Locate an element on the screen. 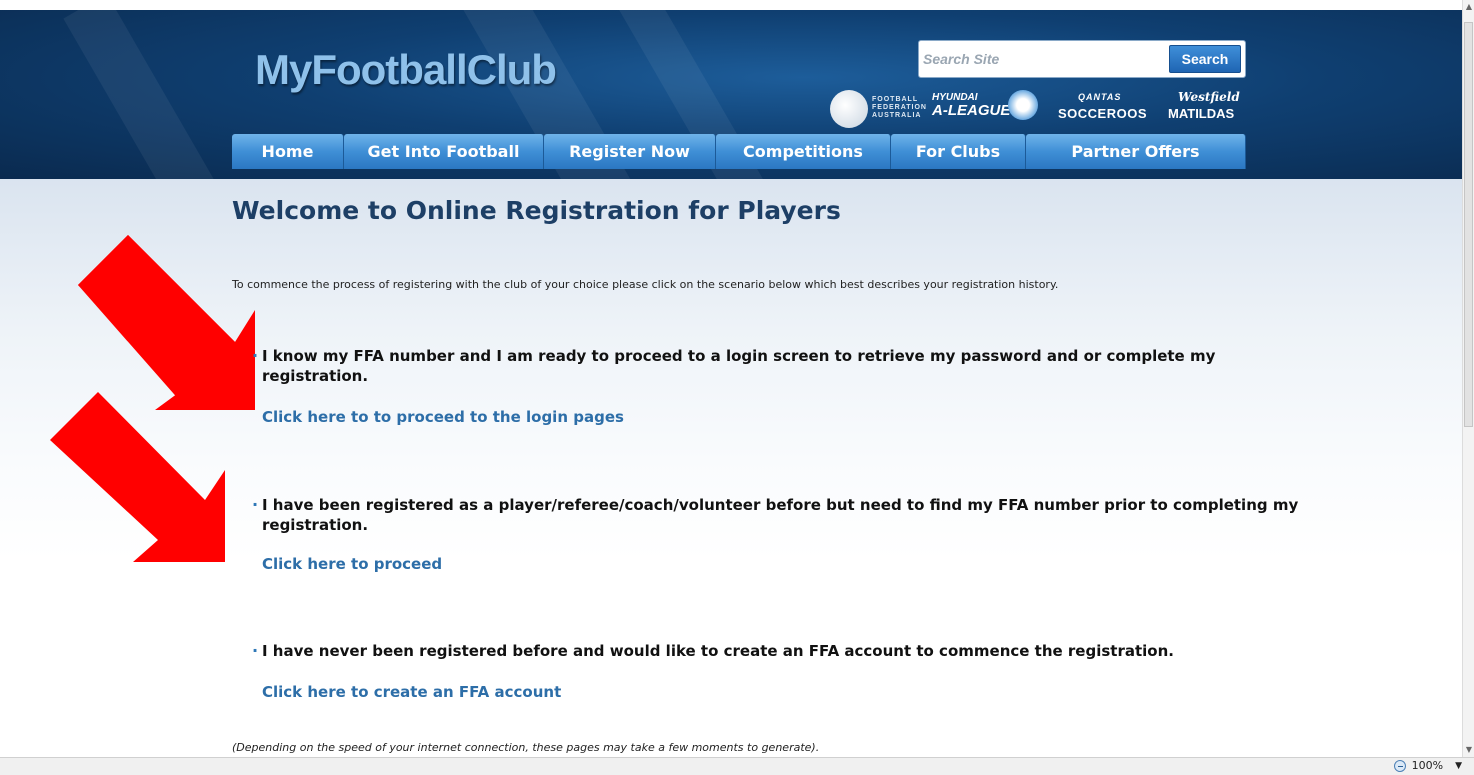 The image size is (1474, 775). search-box: Search is located at coordinates (1082, 59).